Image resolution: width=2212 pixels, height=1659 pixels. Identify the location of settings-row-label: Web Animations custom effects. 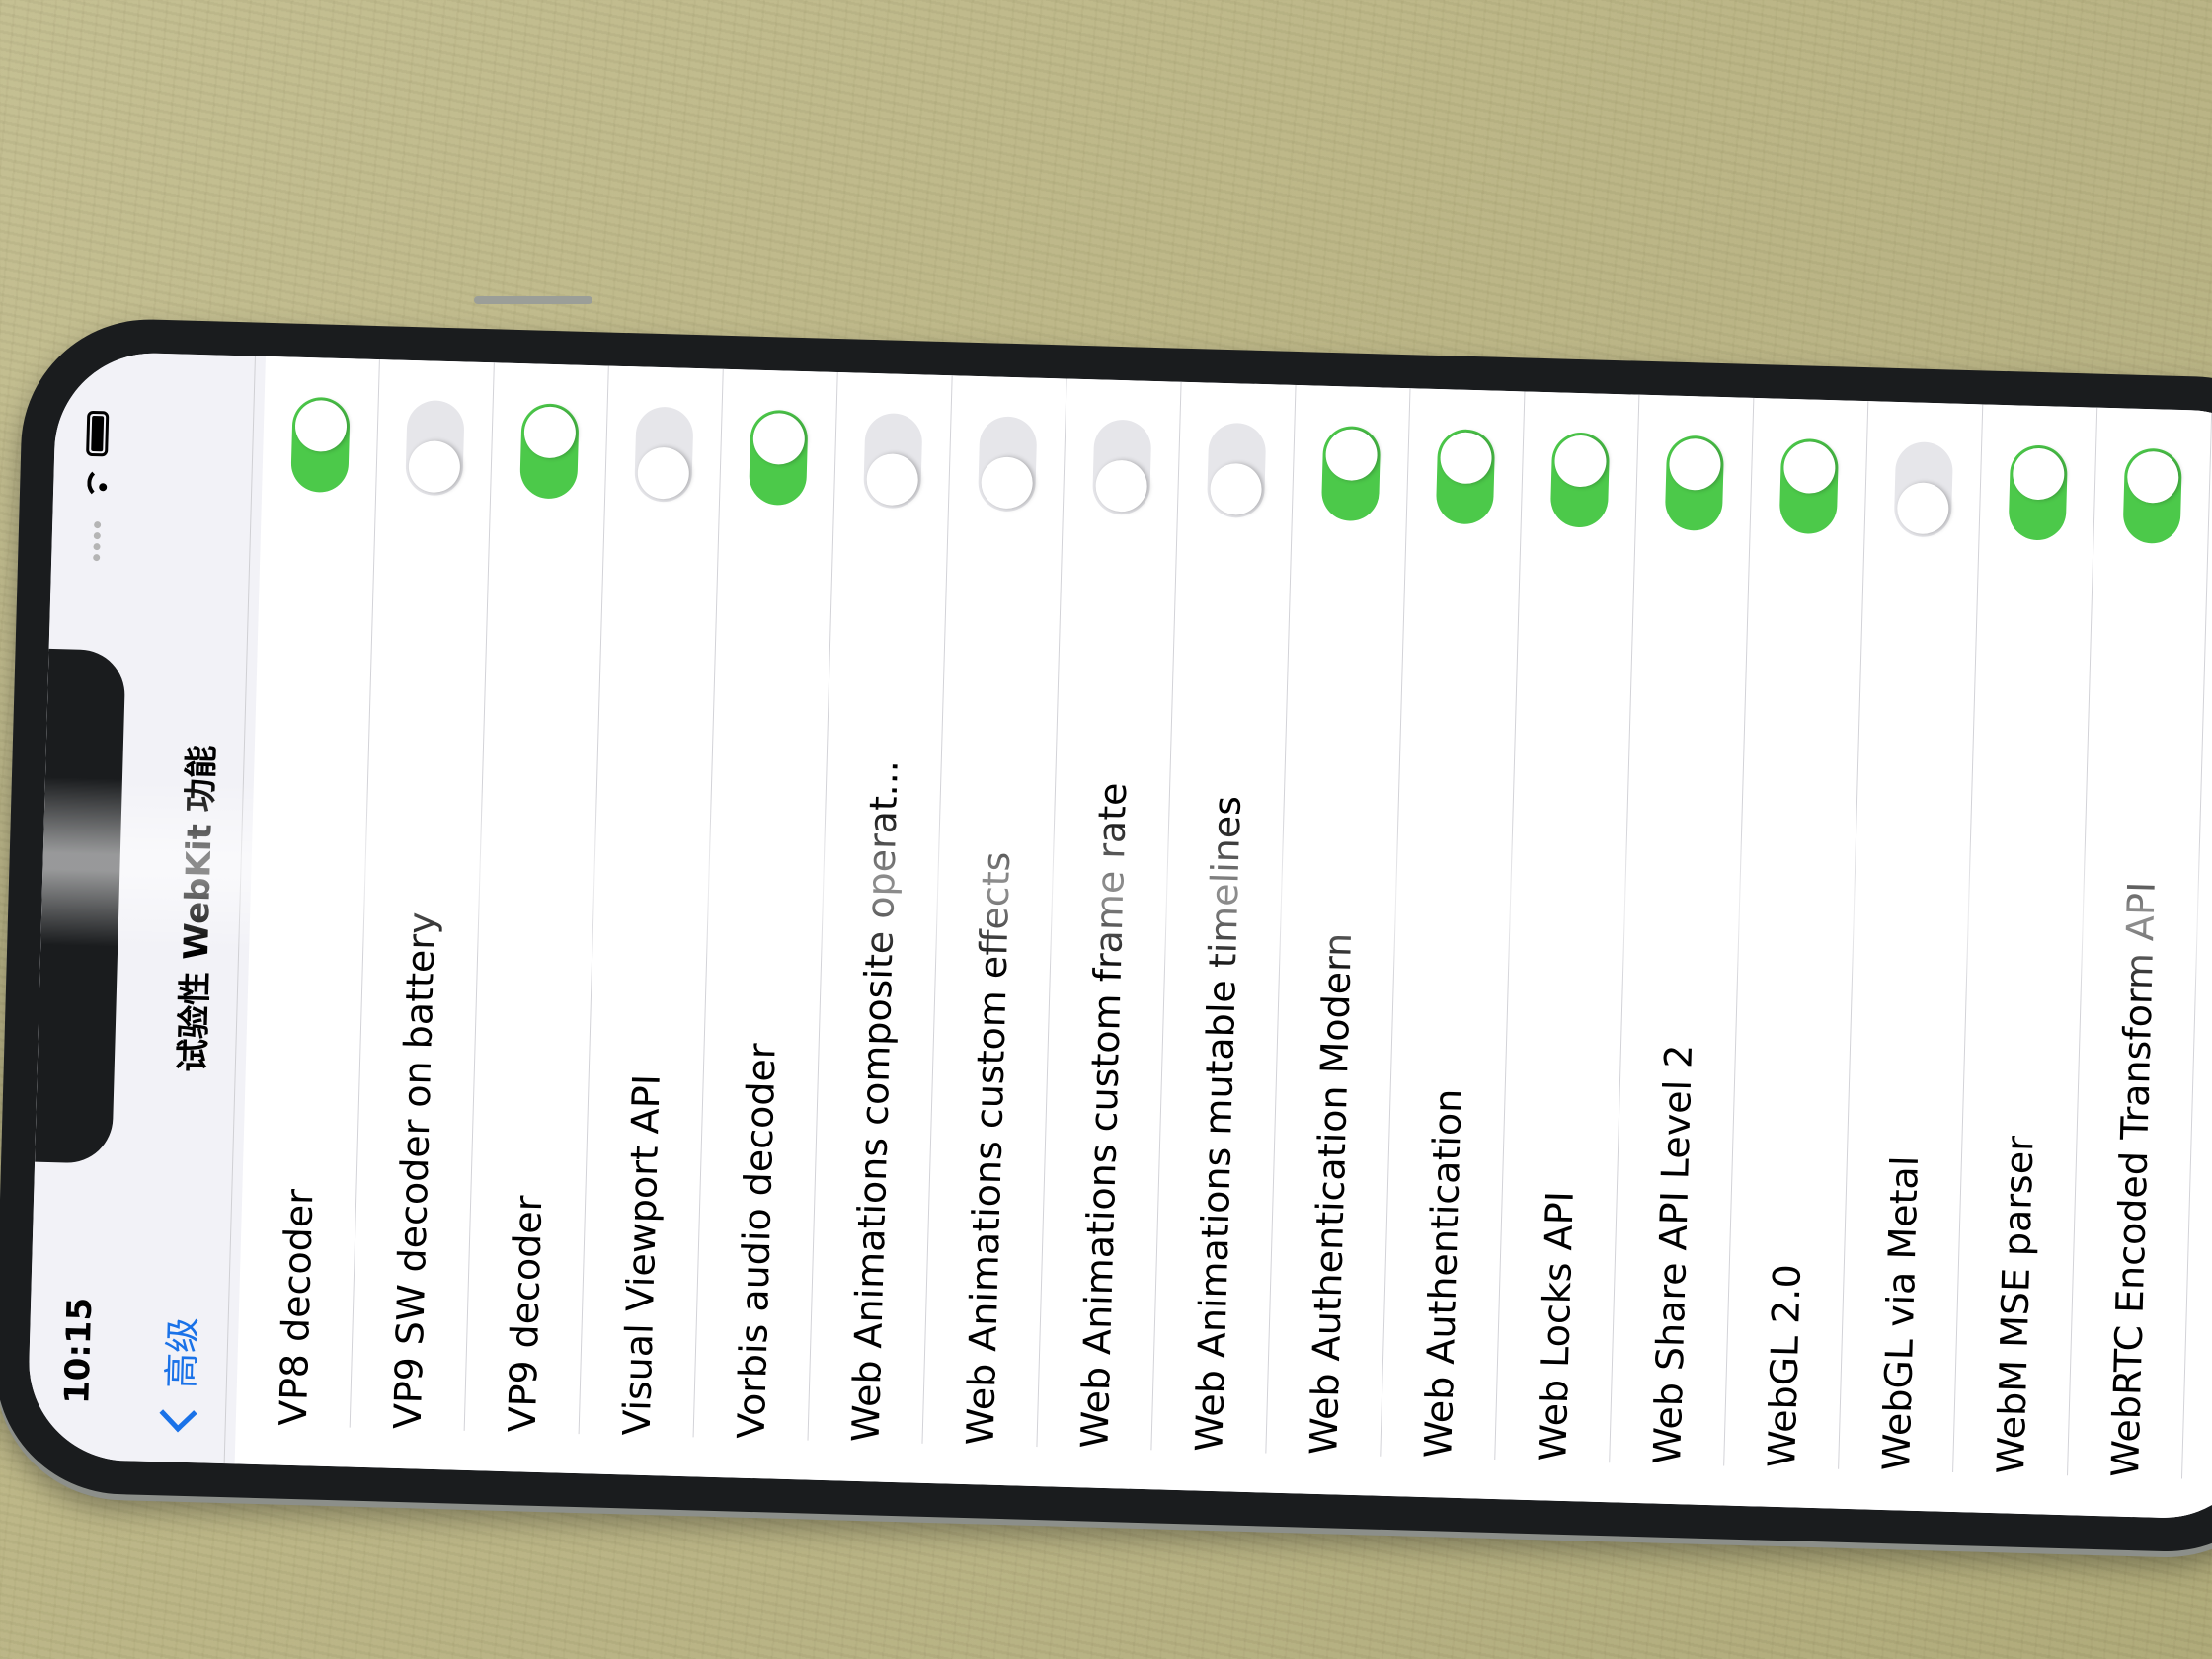
(989, 1149).